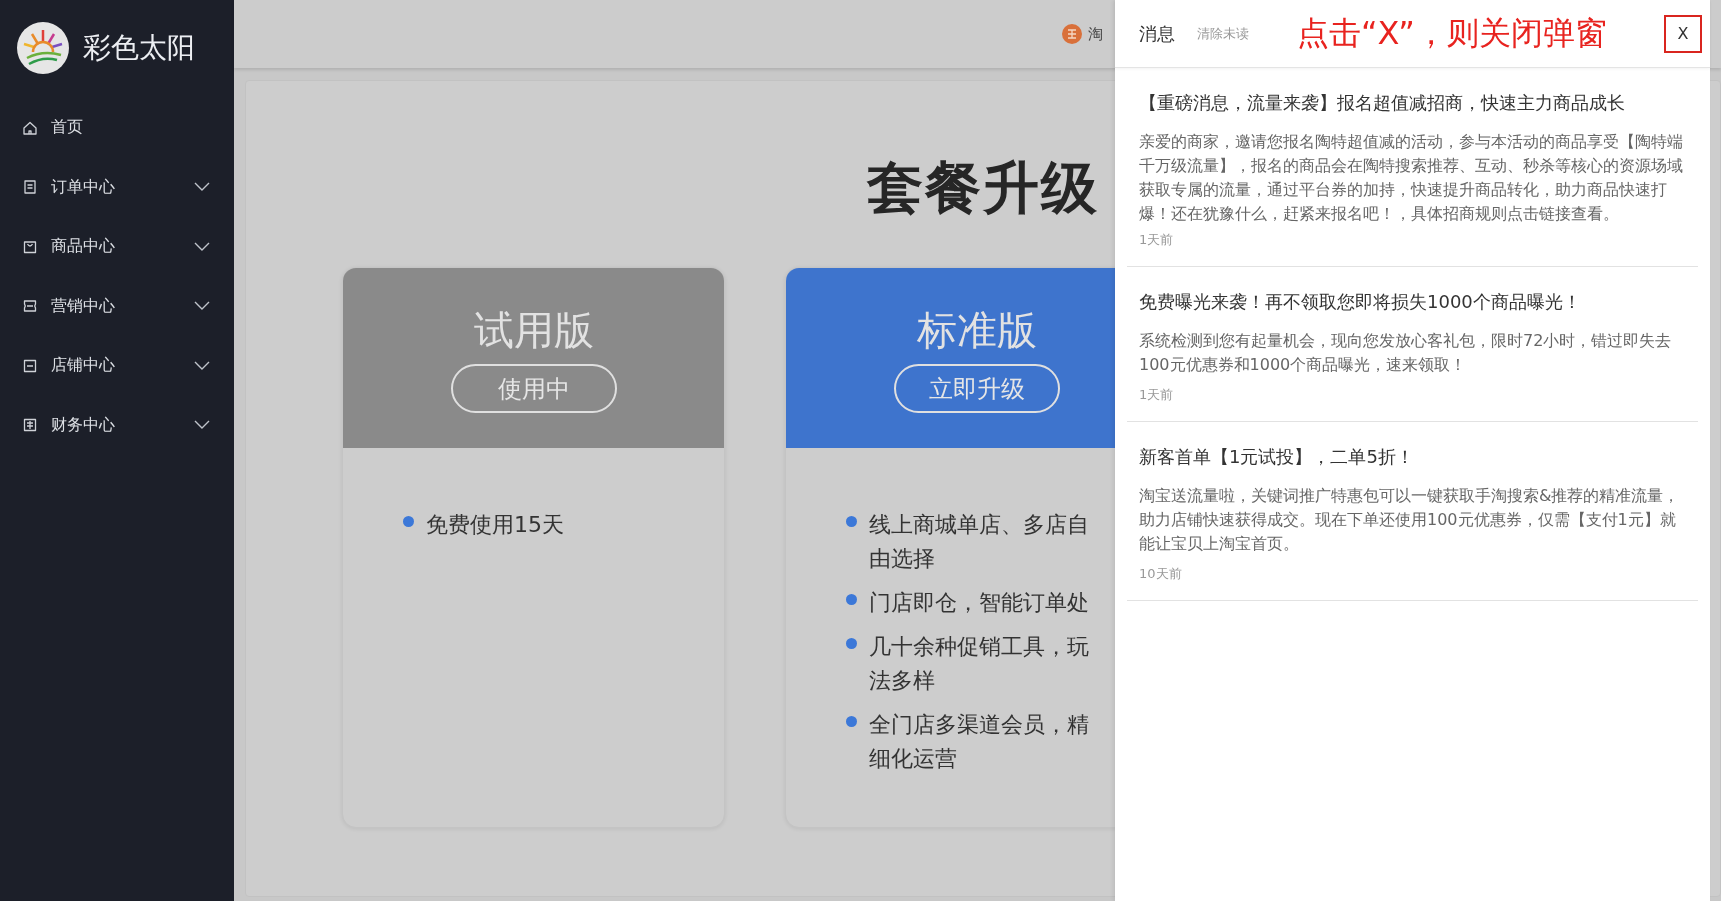 This screenshot has width=1721, height=901. I want to click on message-body: 系统检测到您有起量机会，现向您发放心客礼包，限时72小时，错过即失去100元优惠券和1000个商品曝光，速来领取！, so click(1406, 353).